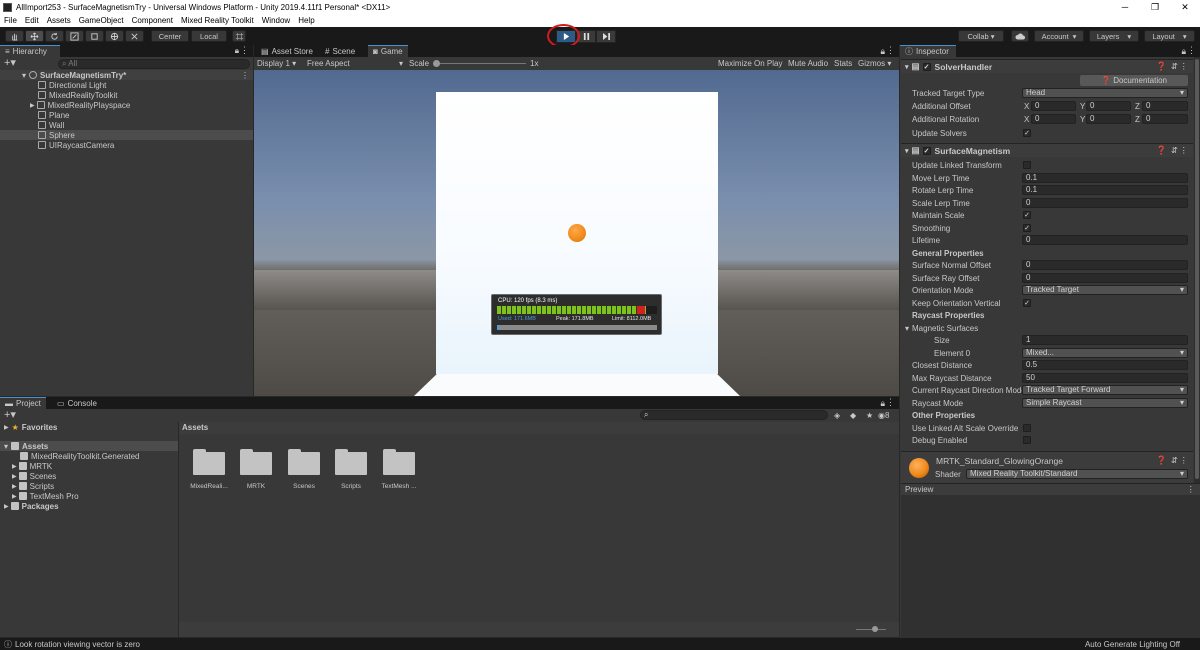 The width and height of the screenshot is (1200, 650). What do you see at coordinates (1105, 93) in the screenshot?
I see `tracked-target-type-dropdown: Head ▾` at bounding box center [1105, 93].